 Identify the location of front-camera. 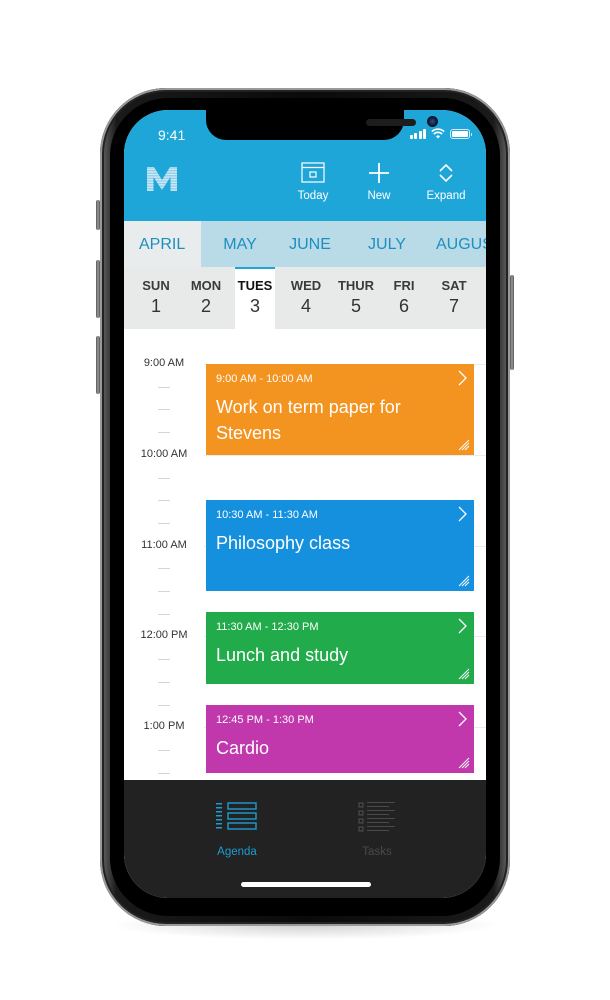
(432, 121).